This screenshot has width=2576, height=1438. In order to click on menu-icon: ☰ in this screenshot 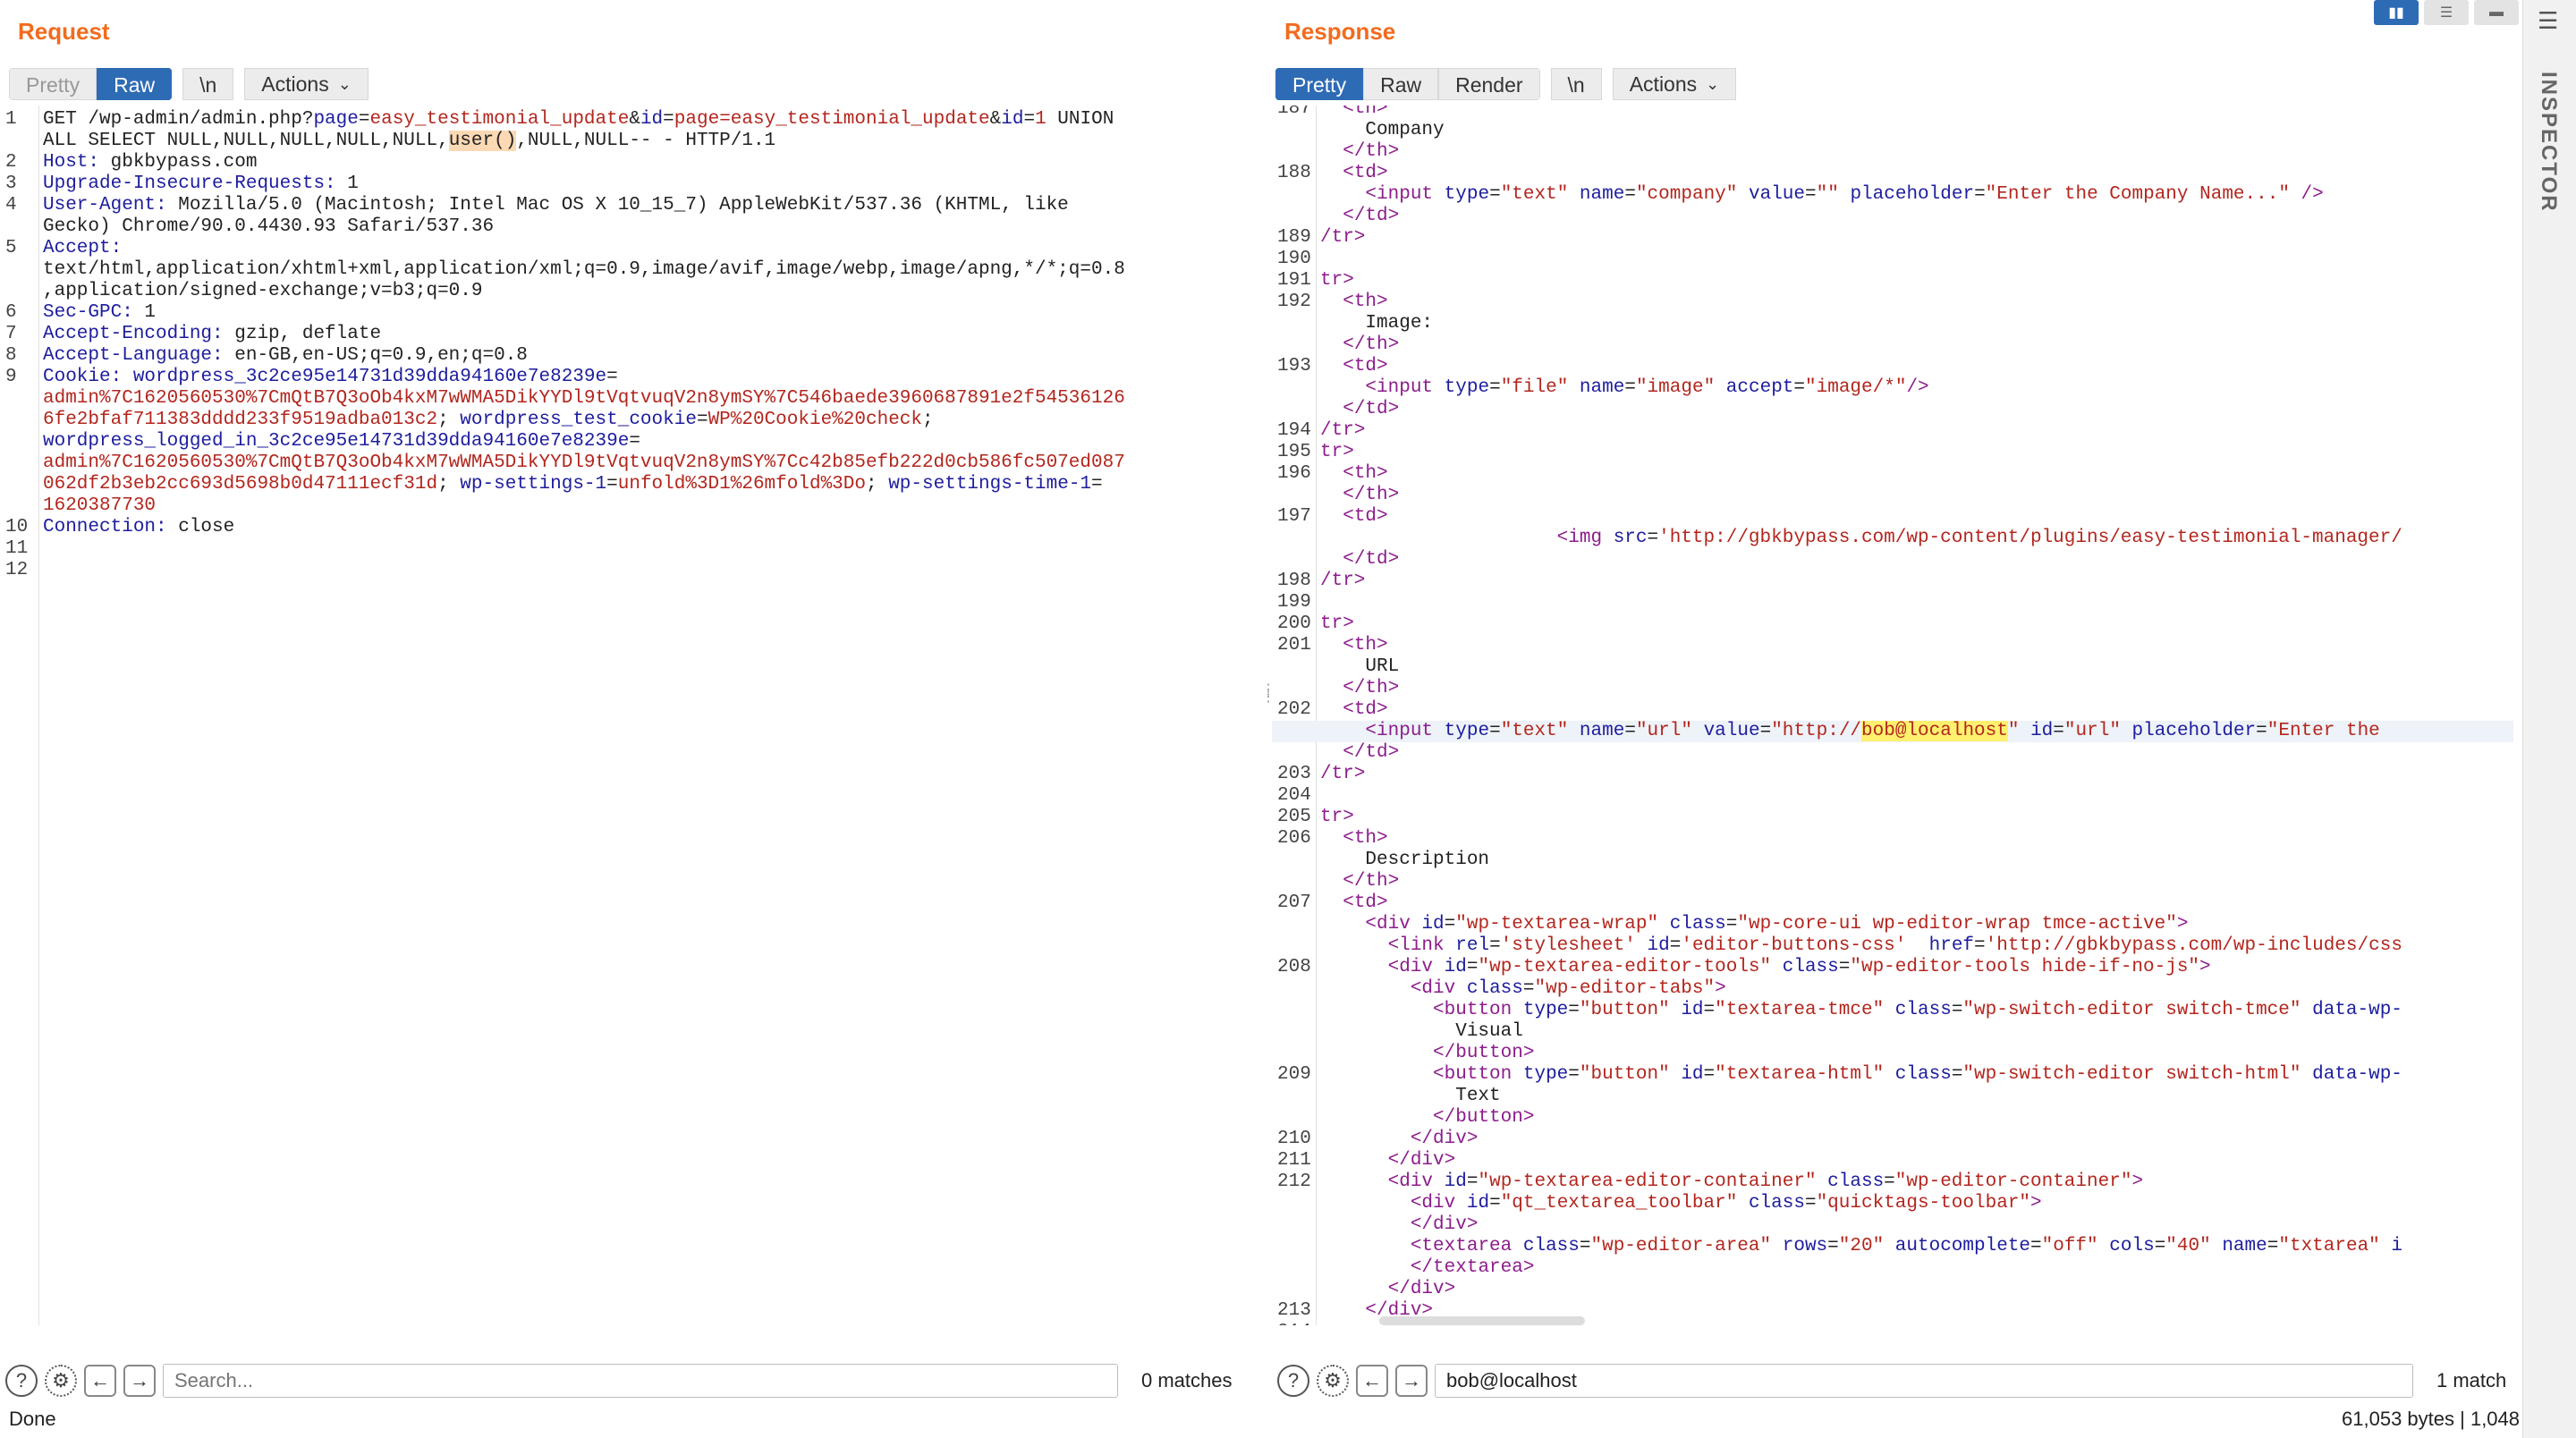, I will do `click(2548, 21)`.